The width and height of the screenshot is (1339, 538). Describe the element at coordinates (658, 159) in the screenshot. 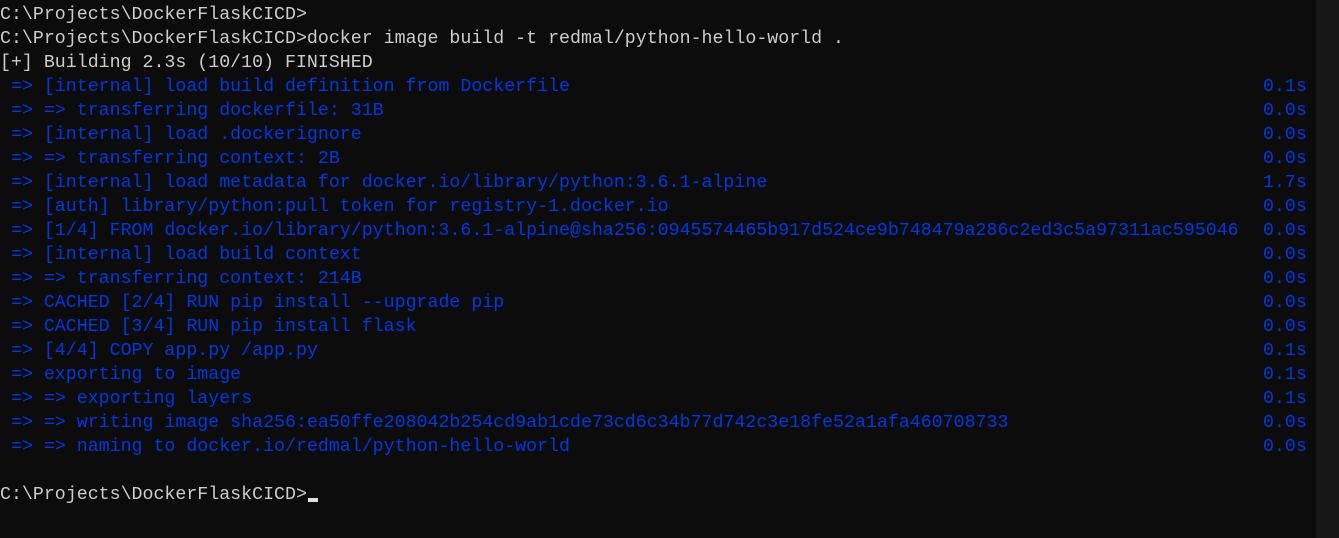

I see `build-step-line: => => transferring context: 2B 0.0s` at that location.